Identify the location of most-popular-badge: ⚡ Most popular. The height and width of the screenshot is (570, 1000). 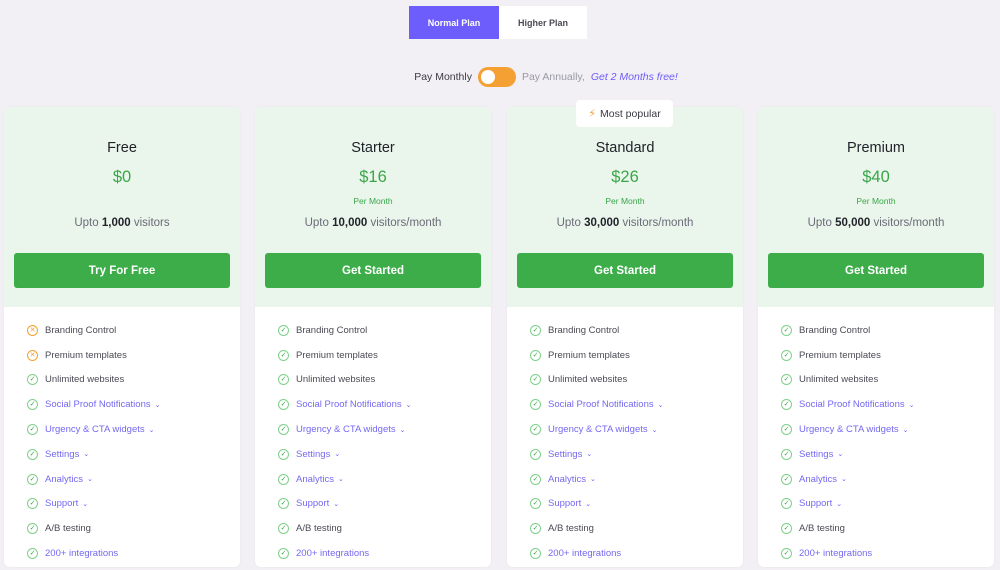
(624, 113).